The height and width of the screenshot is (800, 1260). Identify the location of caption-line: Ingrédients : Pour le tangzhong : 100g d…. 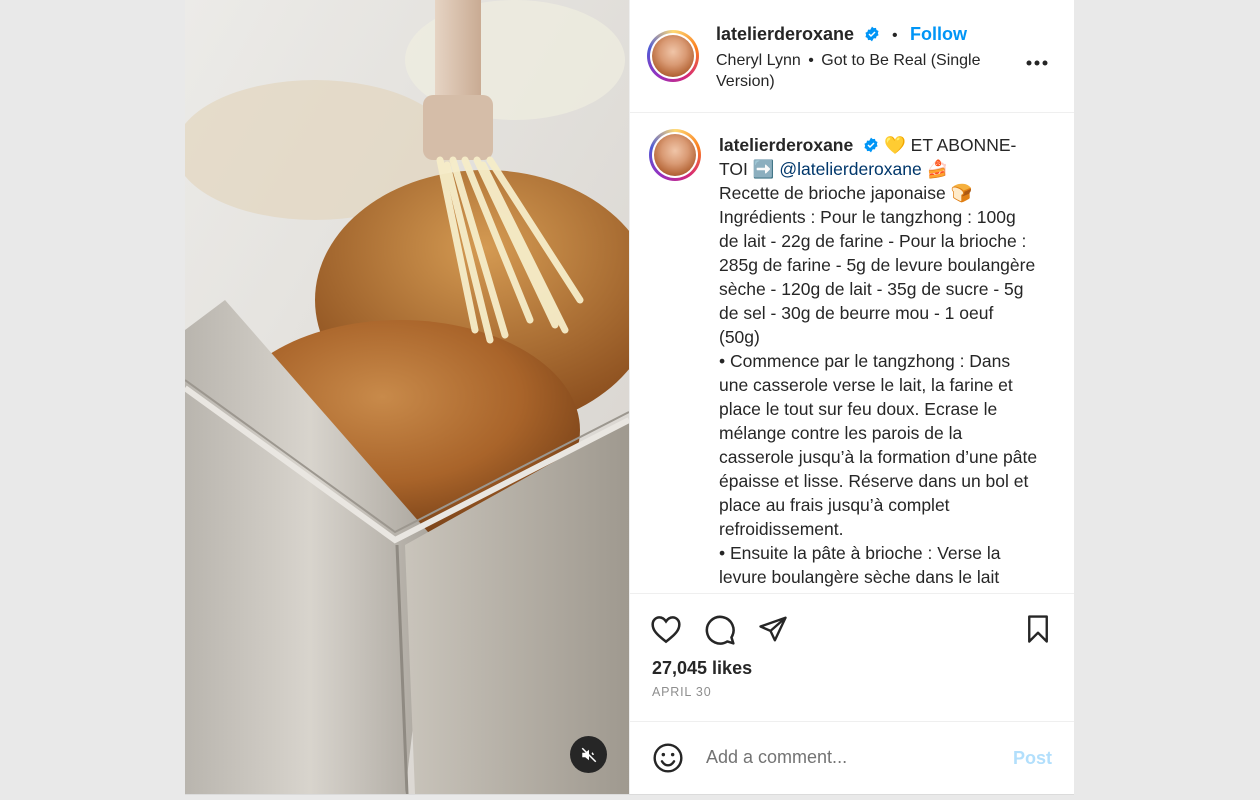
(877, 277).